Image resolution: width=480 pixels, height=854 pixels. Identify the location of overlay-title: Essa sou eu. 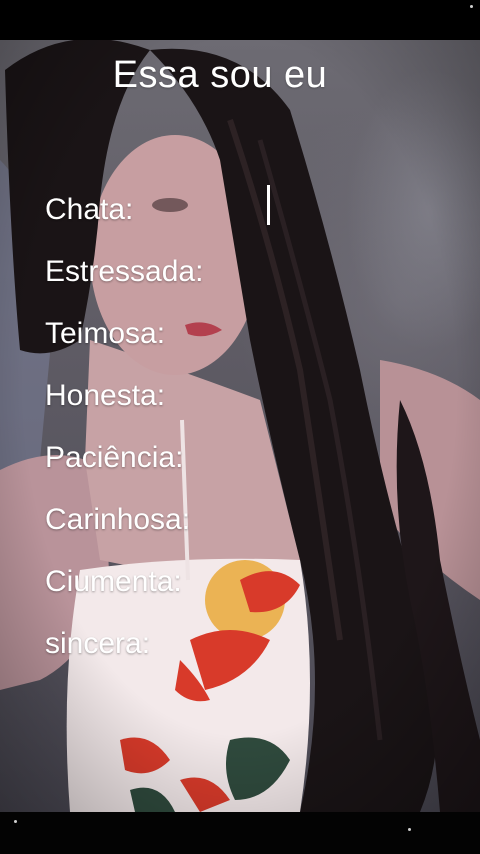
(220, 75).